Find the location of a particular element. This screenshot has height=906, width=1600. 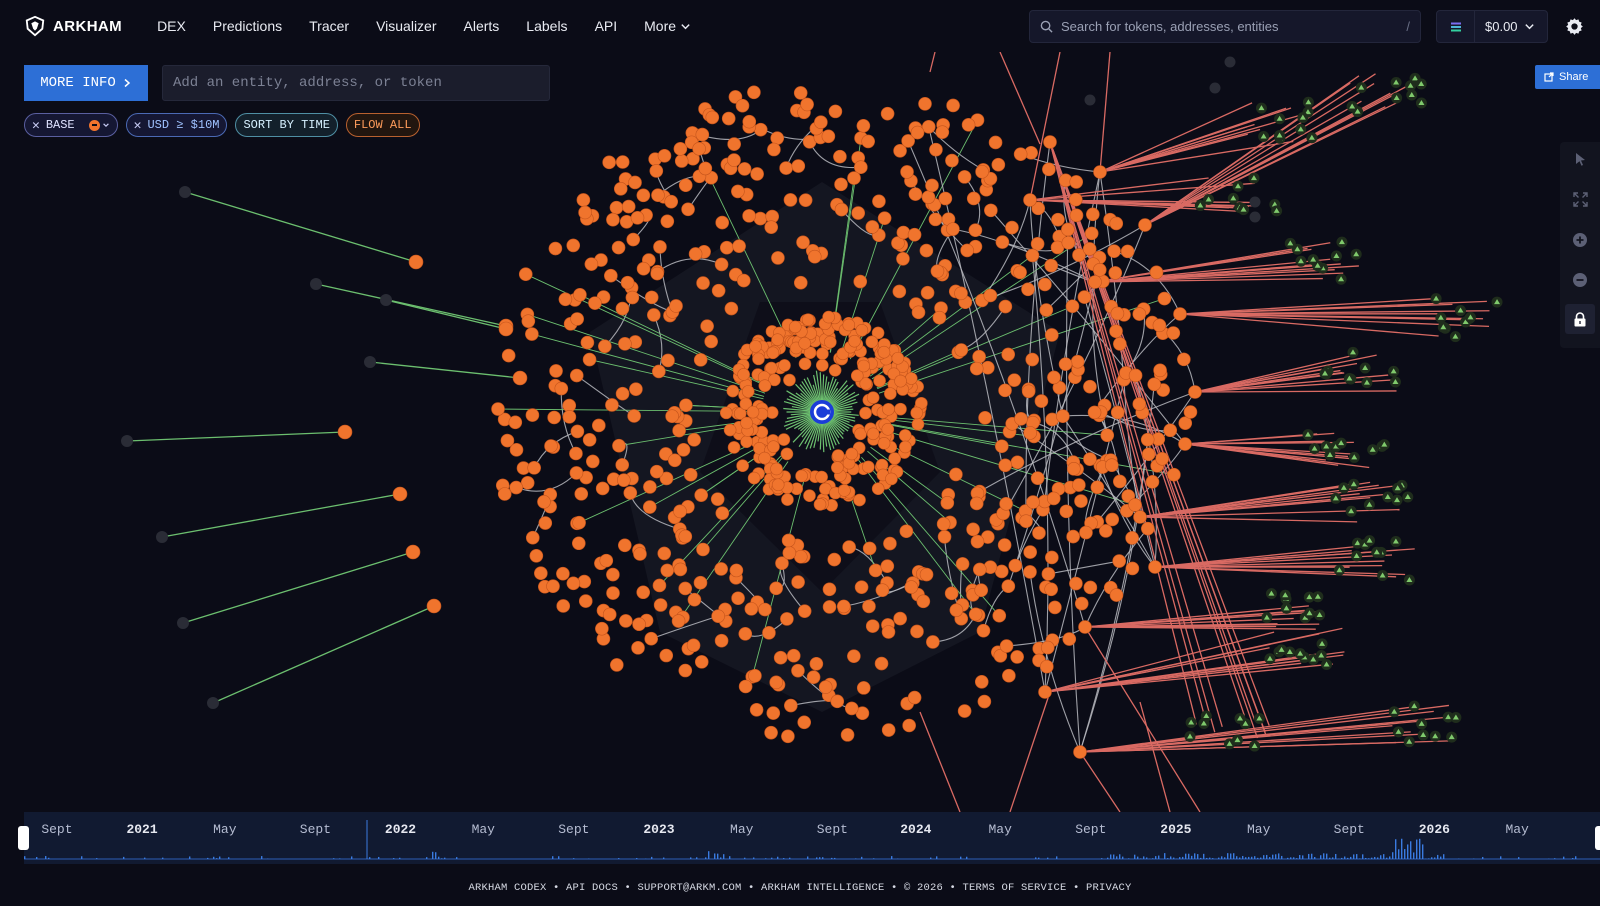

nav-item-alerts: Alerts is located at coordinates (482, 26).